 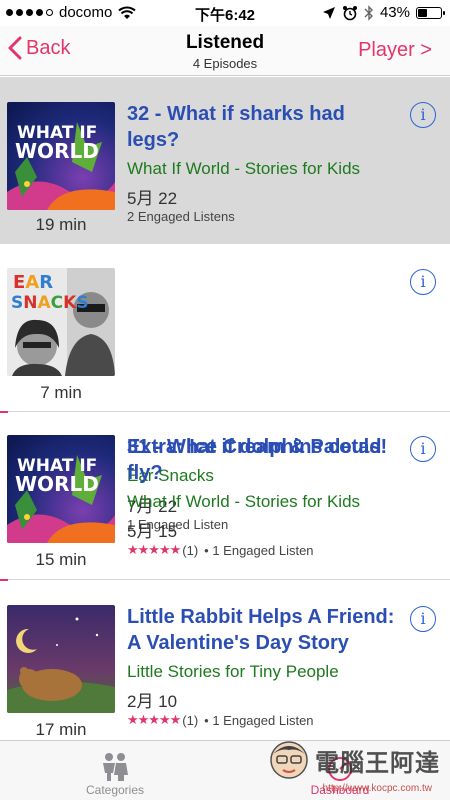 I want to click on podcast-name: Little Stories for Tiny People, so click(x=233, y=671).